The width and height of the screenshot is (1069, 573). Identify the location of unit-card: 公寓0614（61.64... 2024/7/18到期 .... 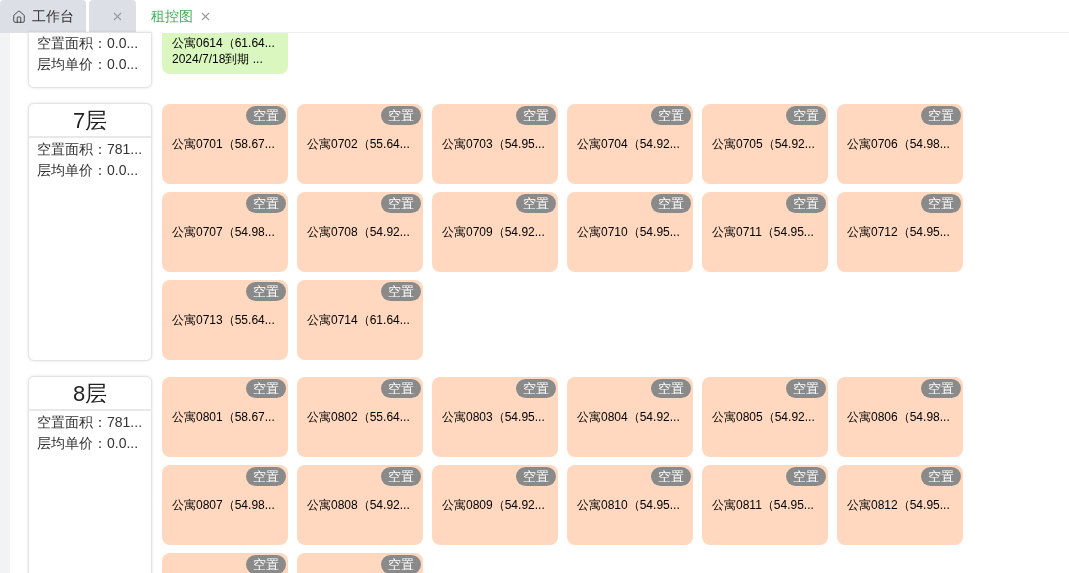
(225, 53).